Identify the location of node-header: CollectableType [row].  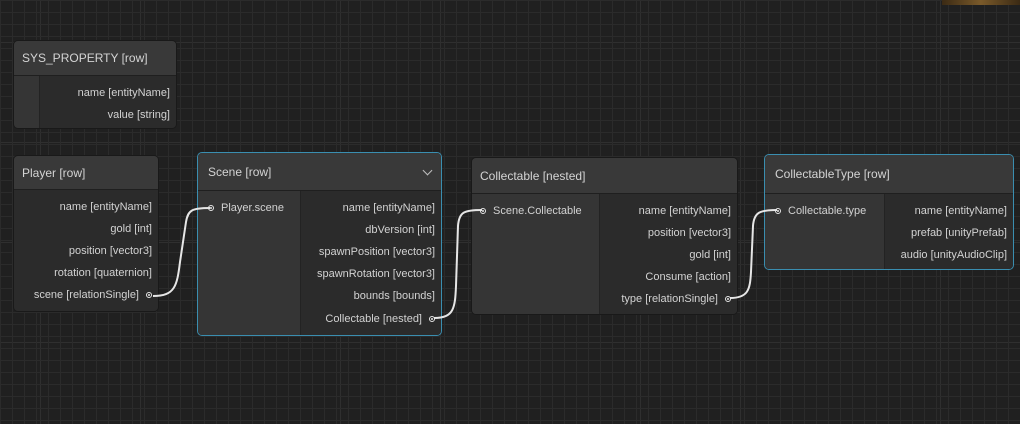
(889, 174).